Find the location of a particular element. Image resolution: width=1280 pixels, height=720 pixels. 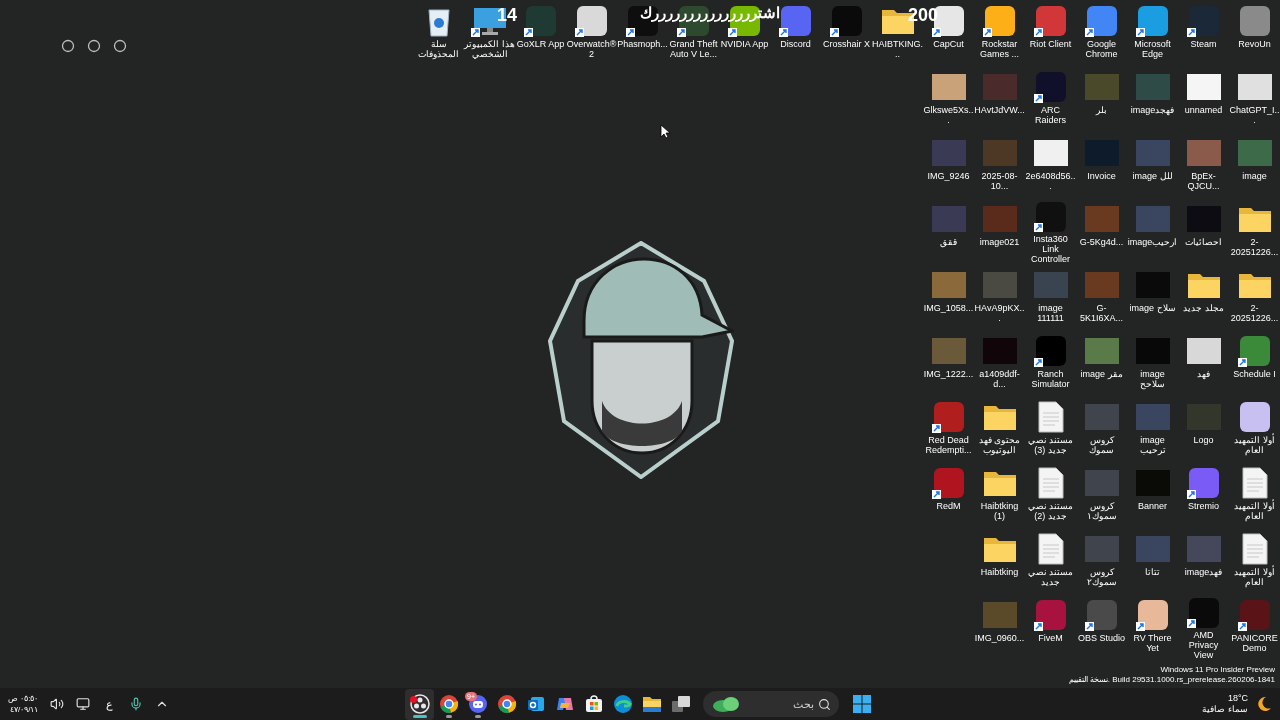

icon-label: Overwatch® 2 is located at coordinates (591, 49).